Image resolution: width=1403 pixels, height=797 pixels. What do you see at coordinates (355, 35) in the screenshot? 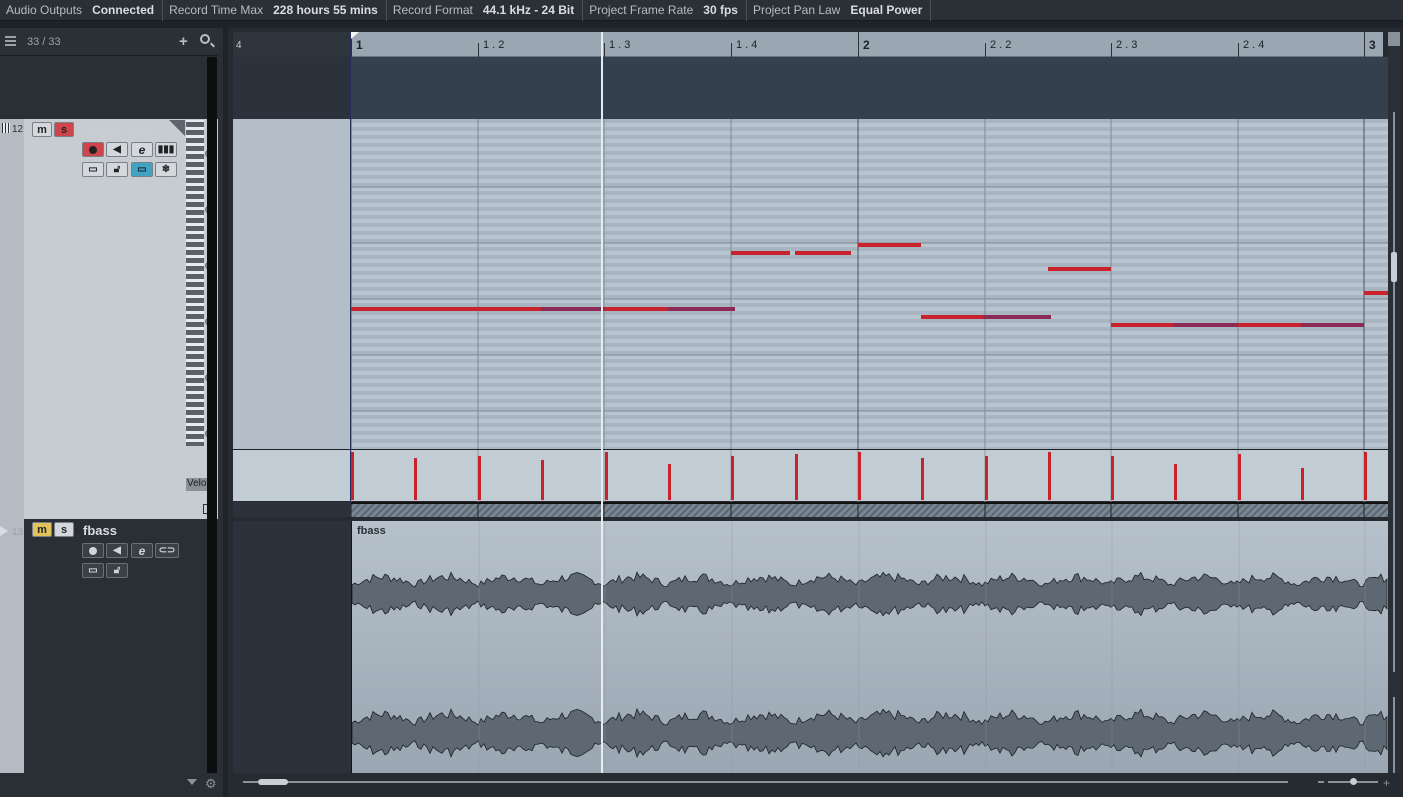
I see `left-locator-icon` at bounding box center [355, 35].